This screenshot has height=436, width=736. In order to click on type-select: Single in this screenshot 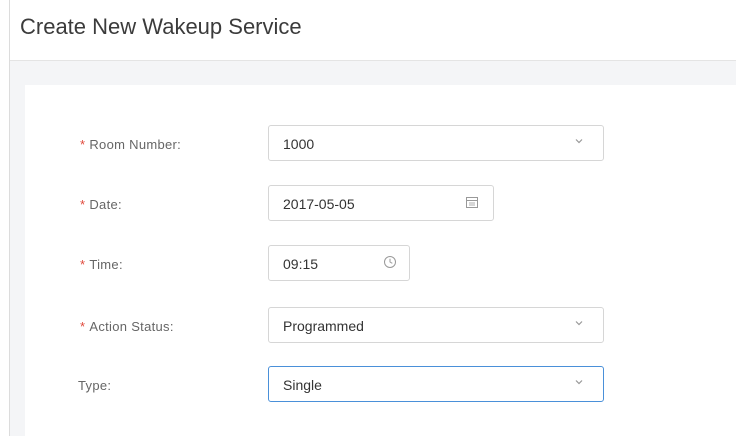, I will do `click(436, 384)`.